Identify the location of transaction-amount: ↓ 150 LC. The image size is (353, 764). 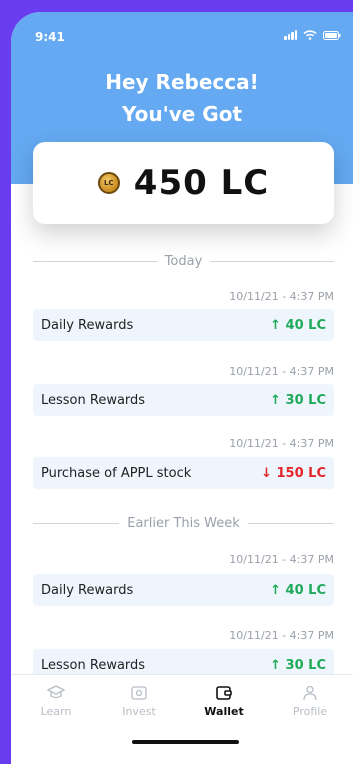
(293, 473).